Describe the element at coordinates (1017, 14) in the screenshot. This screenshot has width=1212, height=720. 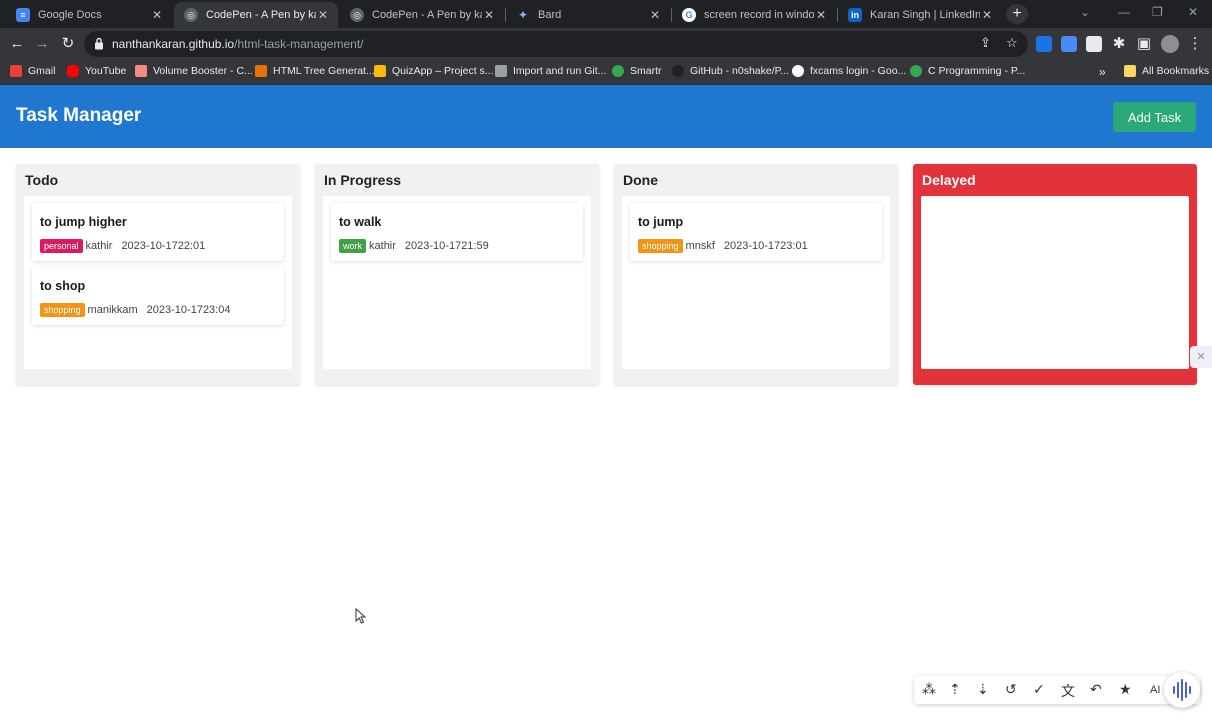
I see `new-tab-icon: +` at that location.